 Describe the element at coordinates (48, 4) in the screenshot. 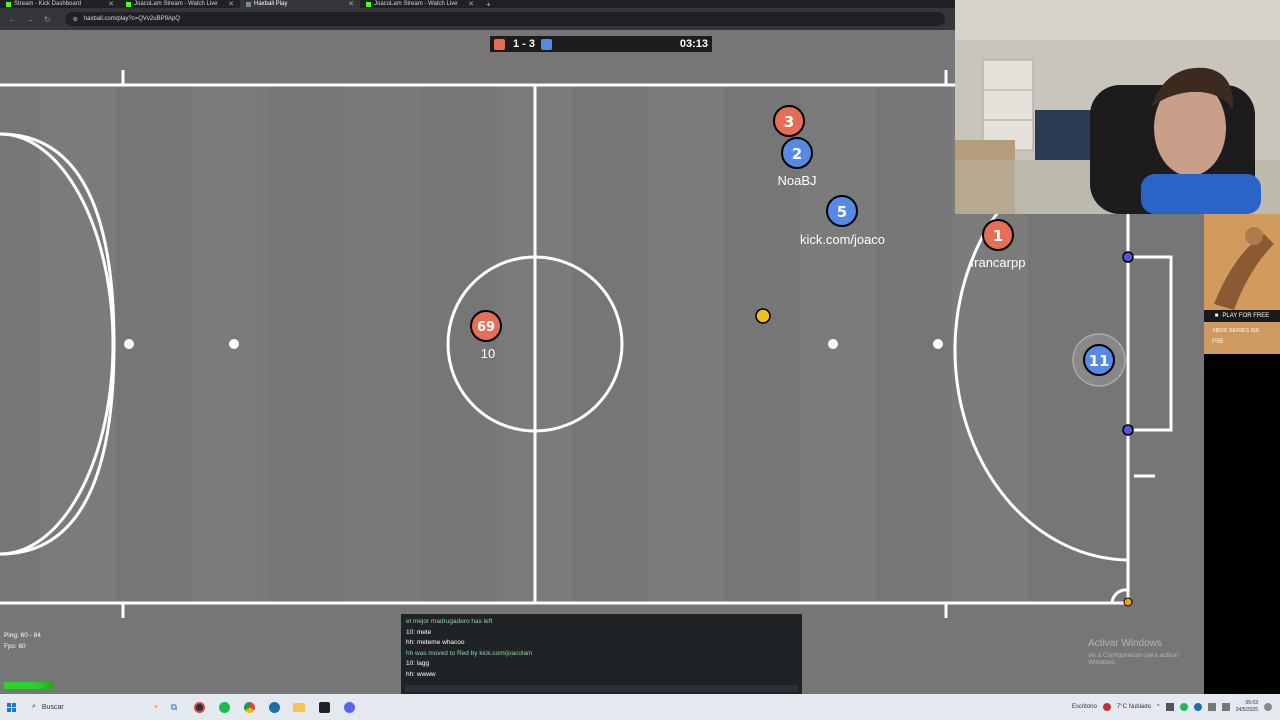

I see `tab-label: Stream - Kick Dashboard` at that location.